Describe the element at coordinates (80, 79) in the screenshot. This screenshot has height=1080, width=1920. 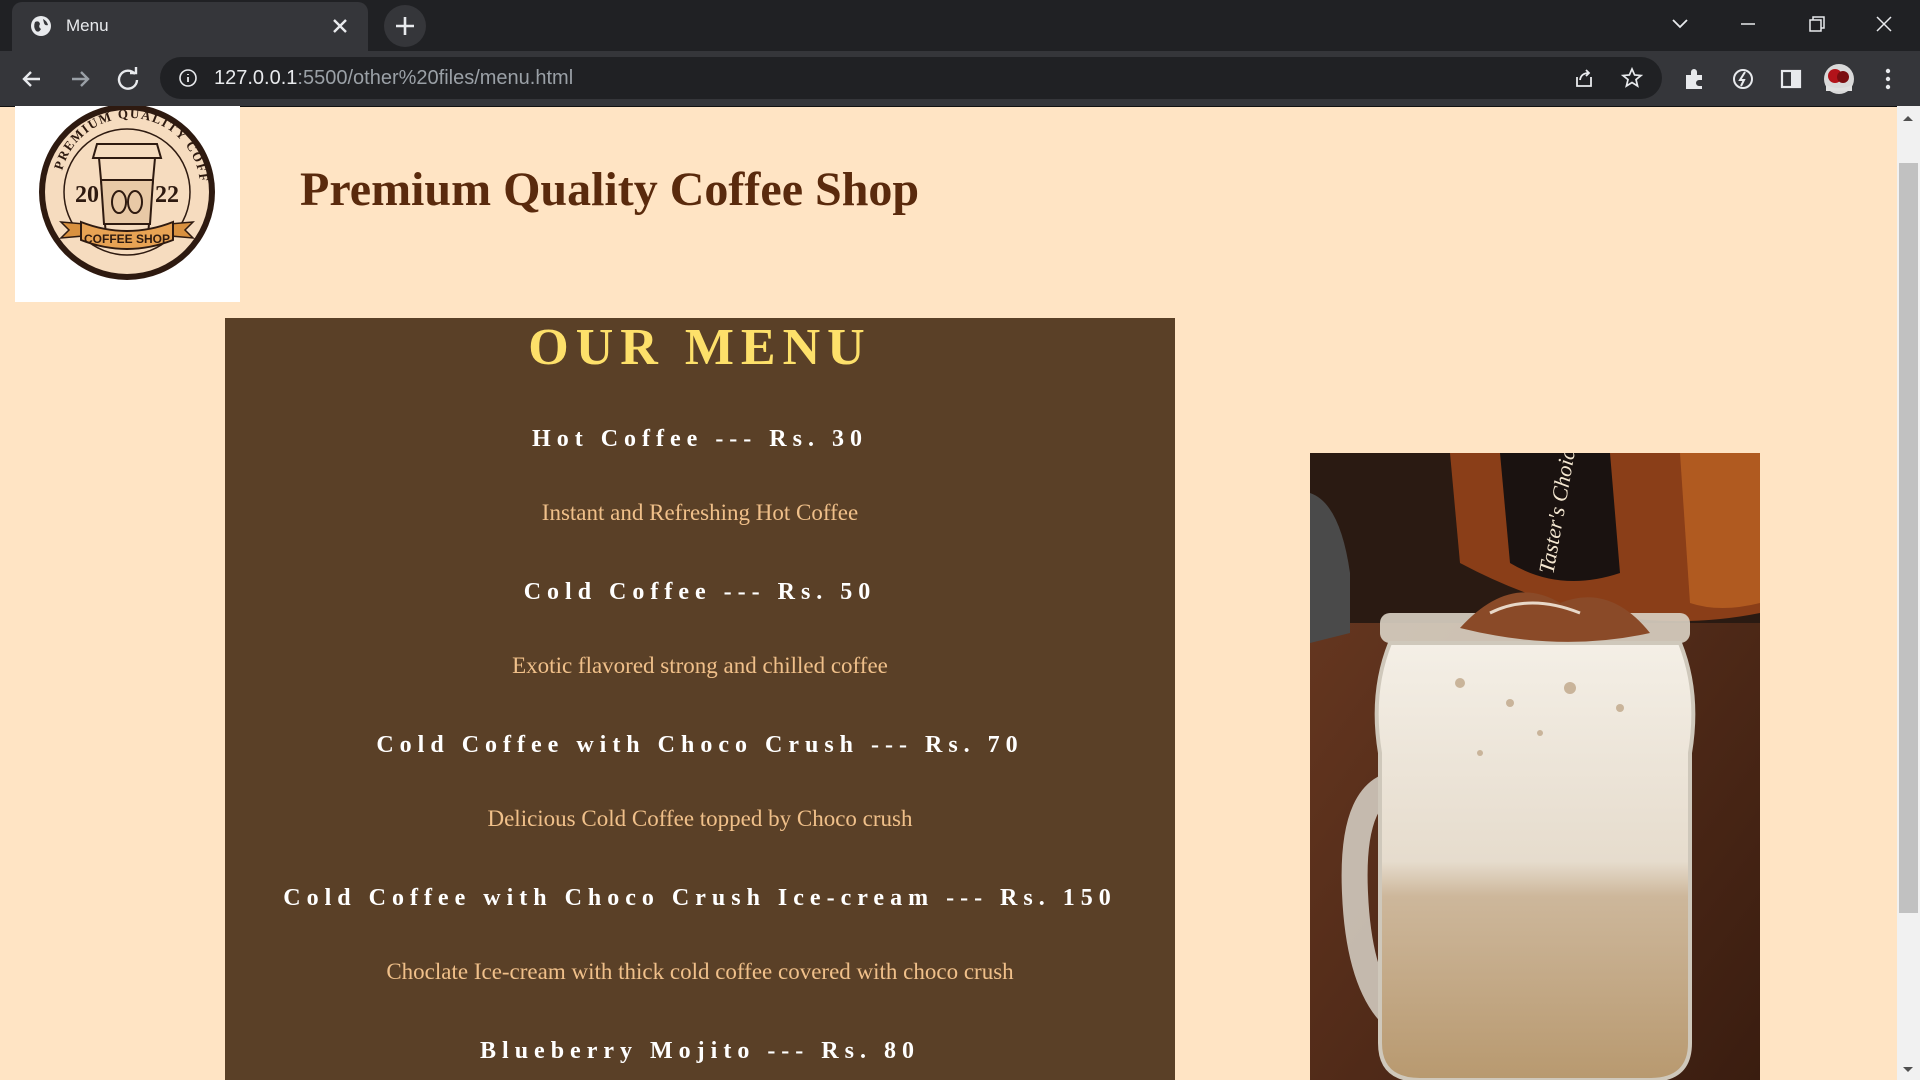
I see `forward-icon` at that location.